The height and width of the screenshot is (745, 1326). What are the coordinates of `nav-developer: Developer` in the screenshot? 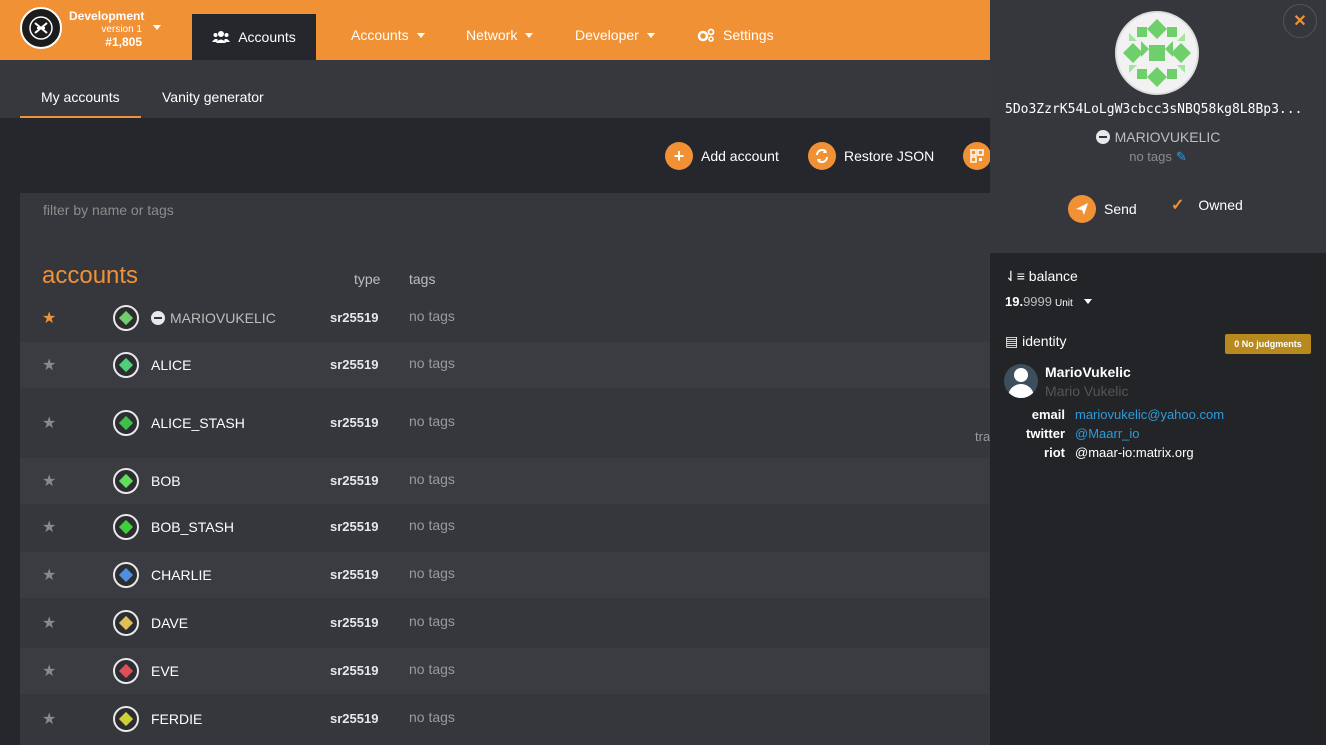 It's located at (615, 35).